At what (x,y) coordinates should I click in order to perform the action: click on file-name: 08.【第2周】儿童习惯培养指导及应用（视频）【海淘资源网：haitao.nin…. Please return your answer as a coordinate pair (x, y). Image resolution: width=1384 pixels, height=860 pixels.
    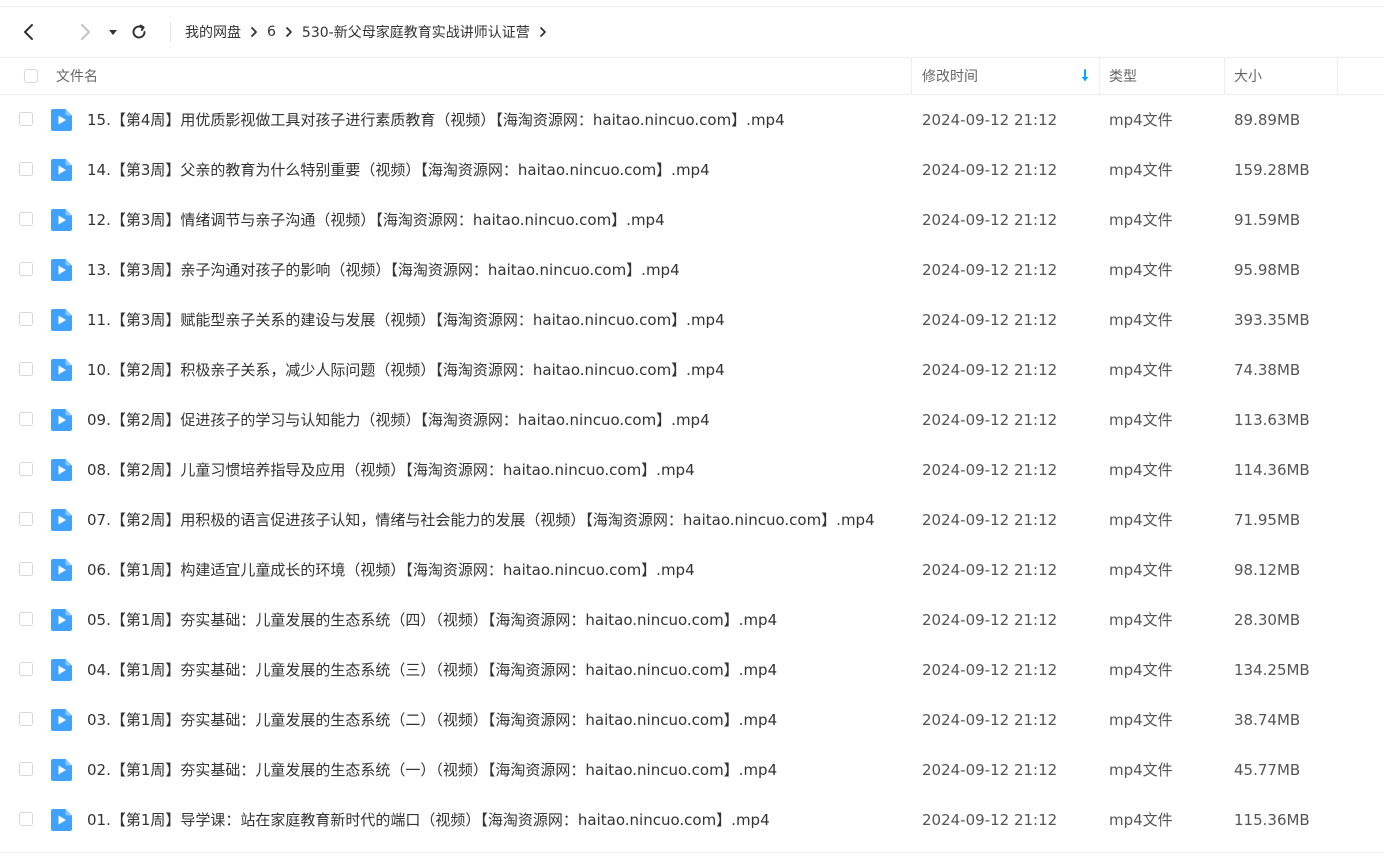
    Looking at the image, I should click on (391, 470).